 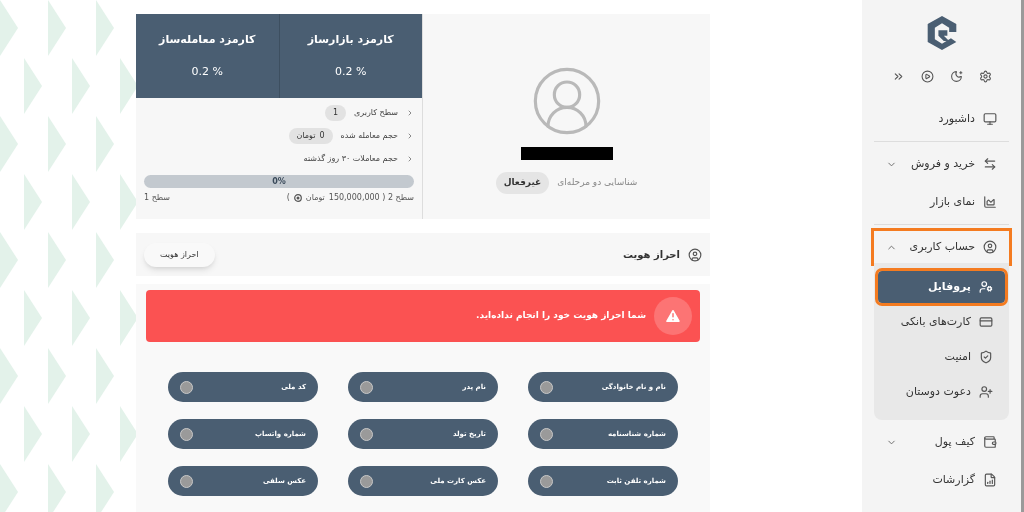 What do you see at coordinates (597, 183) in the screenshot?
I see `two-factor-label: شناسایی دو مرحله‌ای` at bounding box center [597, 183].